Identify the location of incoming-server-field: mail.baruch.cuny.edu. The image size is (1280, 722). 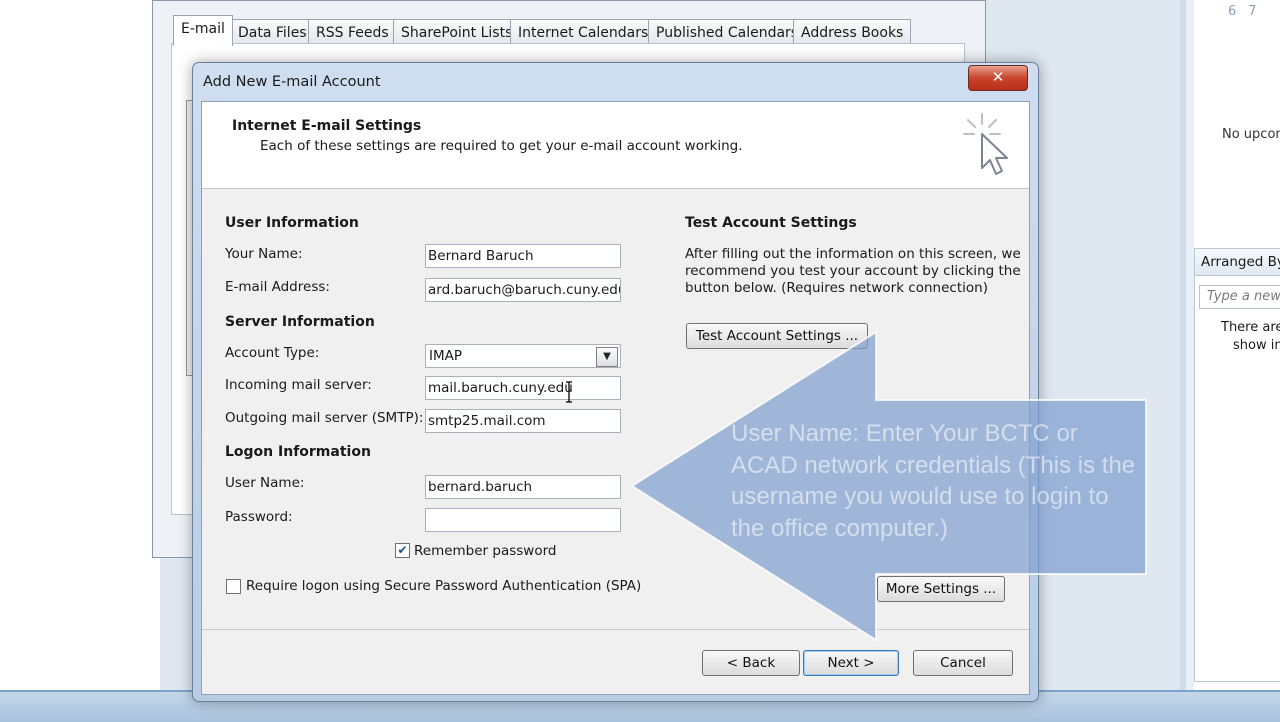
(523, 388).